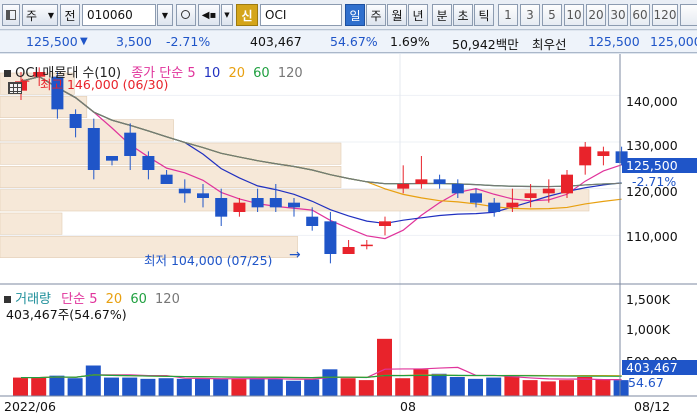 Image resolution: width=697 pixels, height=417 pixels. What do you see at coordinates (654, 181) in the screenshot?
I see `current-change-tag: -2.71%` at bounding box center [654, 181].